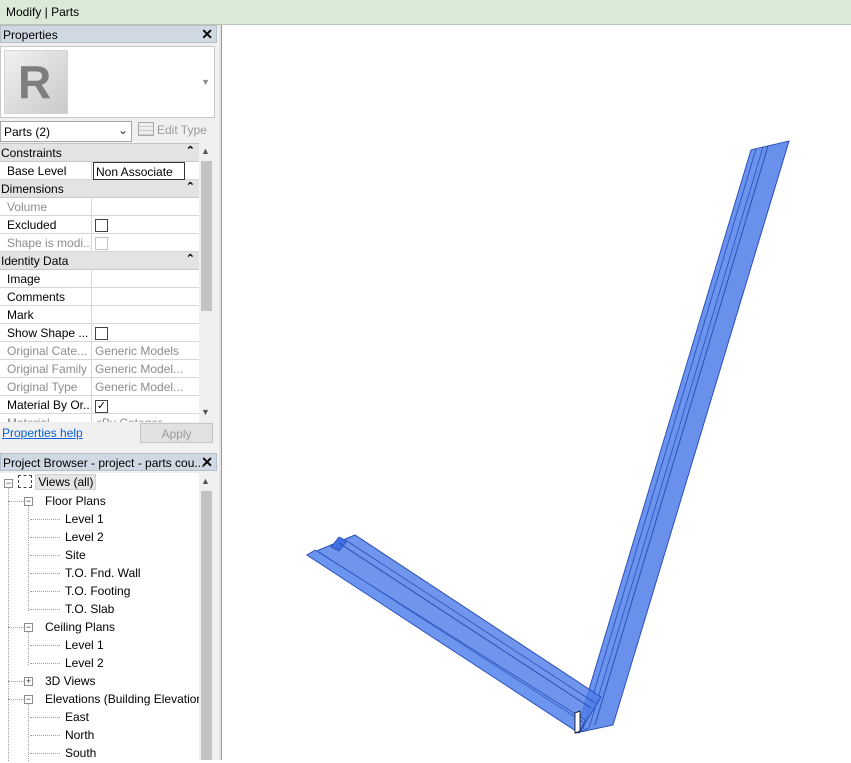 Image resolution: width=851 pixels, height=763 pixels. I want to click on show-shape-checkbox, so click(101, 333).